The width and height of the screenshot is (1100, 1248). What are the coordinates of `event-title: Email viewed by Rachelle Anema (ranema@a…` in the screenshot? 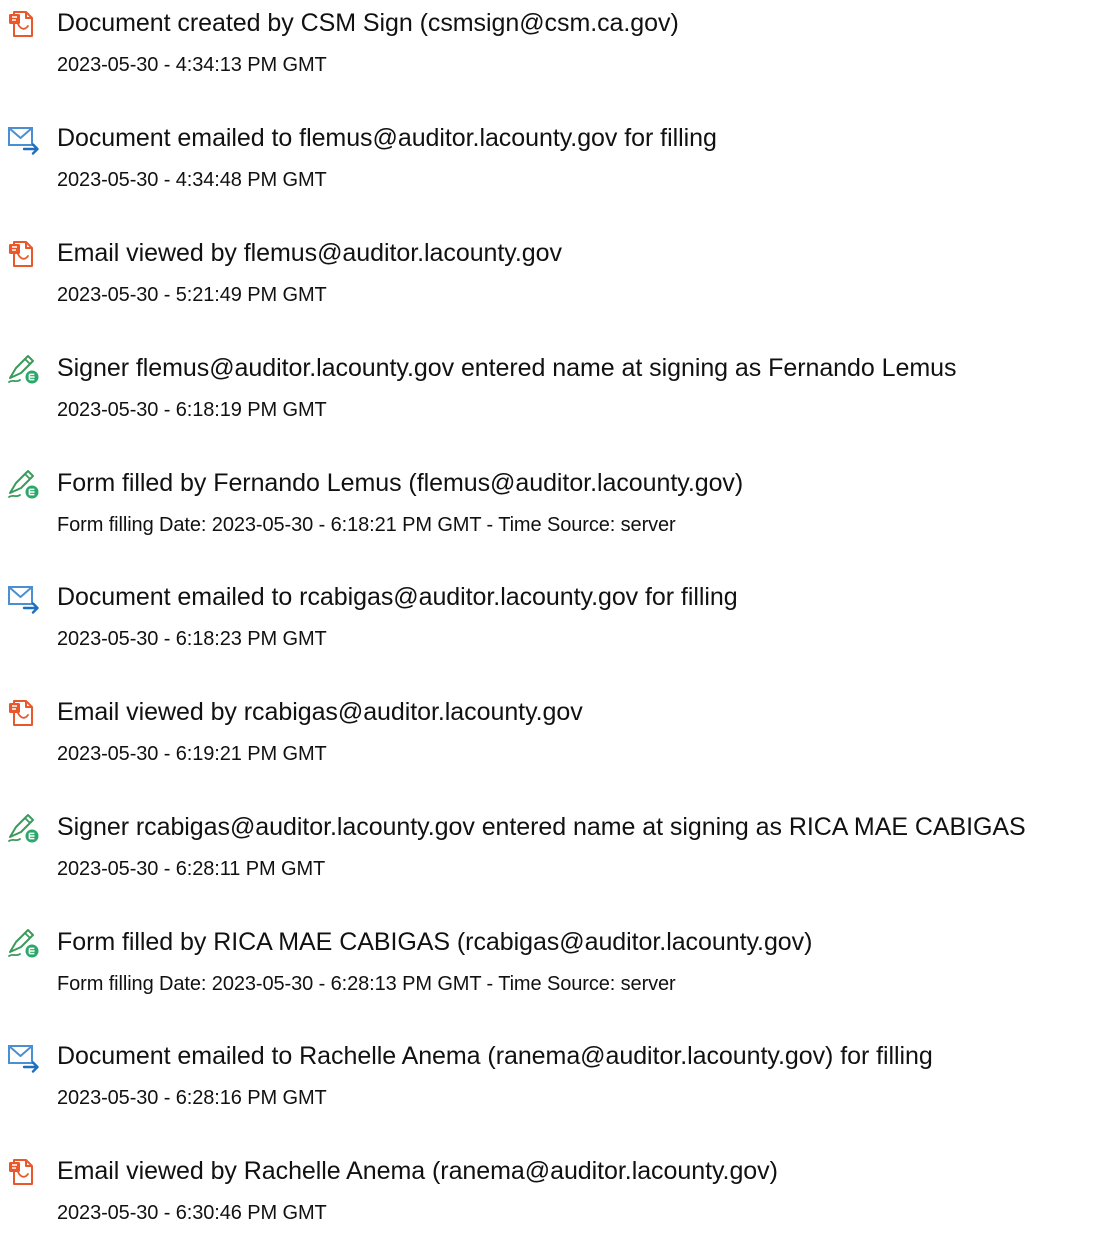 It's located at (417, 1171).